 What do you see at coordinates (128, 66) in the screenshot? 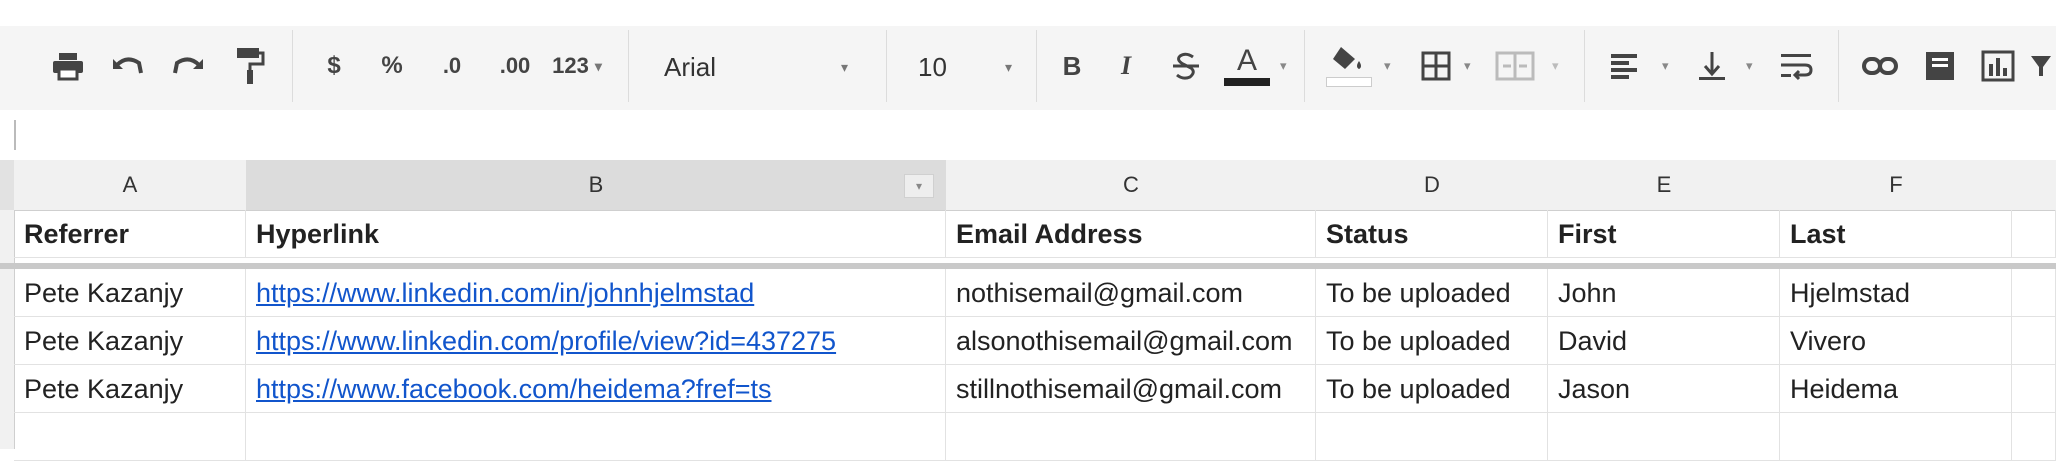
I see `undo-icon` at bounding box center [128, 66].